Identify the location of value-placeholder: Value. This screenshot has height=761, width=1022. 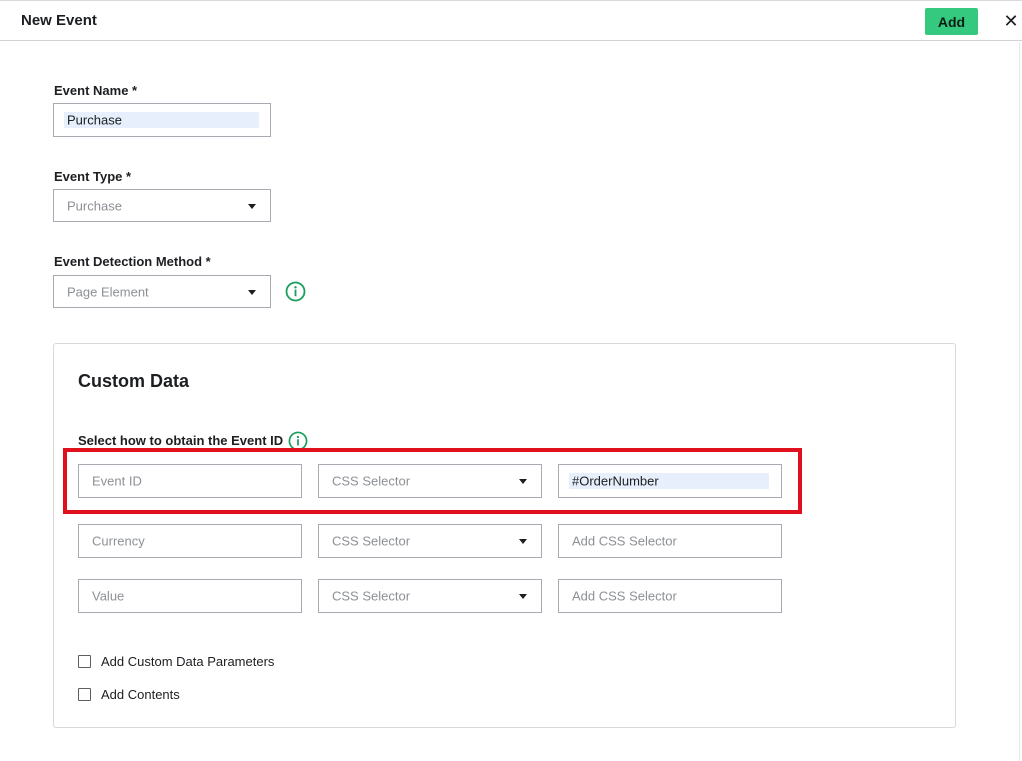
(108, 596).